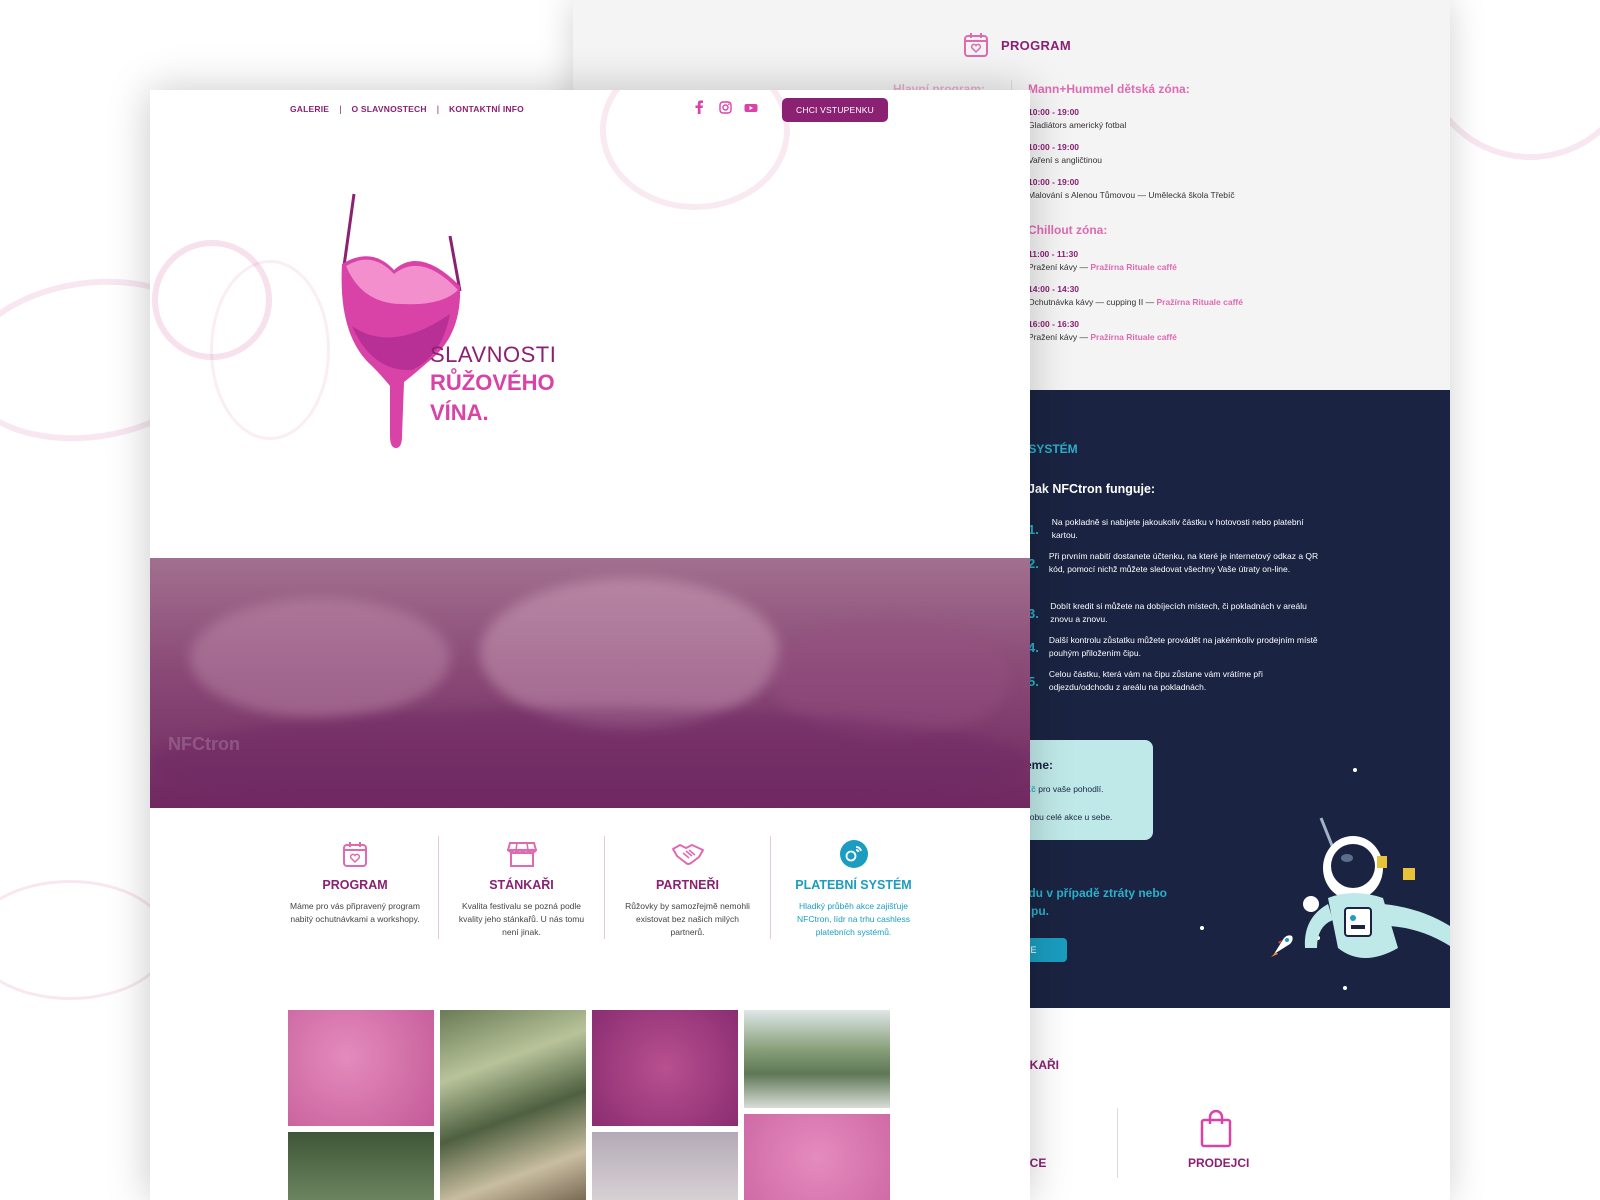  Describe the element at coordinates (1033, 529) in the screenshot. I see `step-number: 1.` at that location.